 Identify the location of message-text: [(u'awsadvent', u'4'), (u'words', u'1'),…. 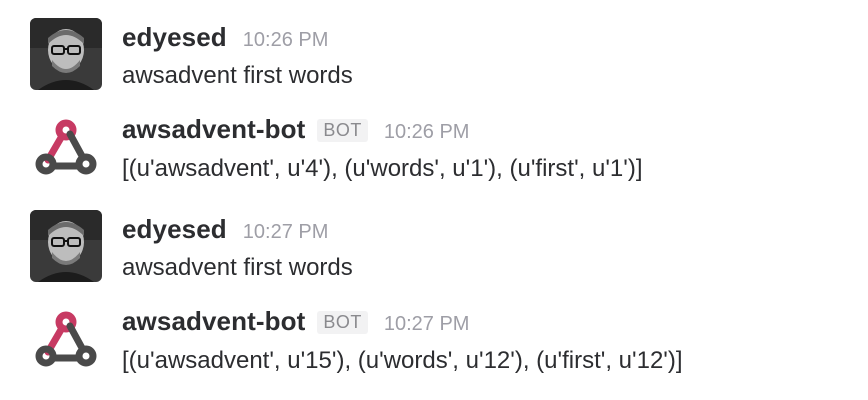
(382, 168).